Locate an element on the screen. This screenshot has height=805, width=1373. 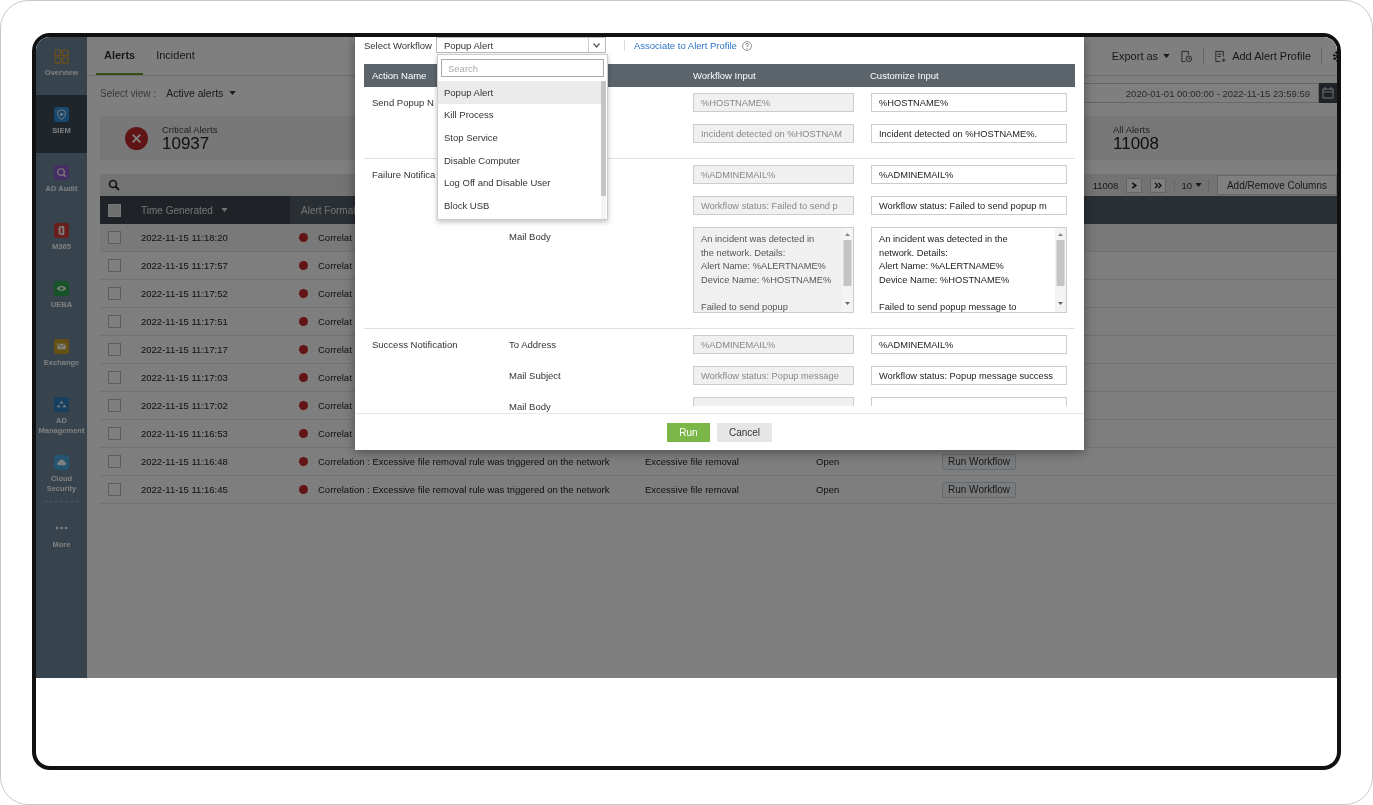
stat-value: 10937 is located at coordinates (186, 143).